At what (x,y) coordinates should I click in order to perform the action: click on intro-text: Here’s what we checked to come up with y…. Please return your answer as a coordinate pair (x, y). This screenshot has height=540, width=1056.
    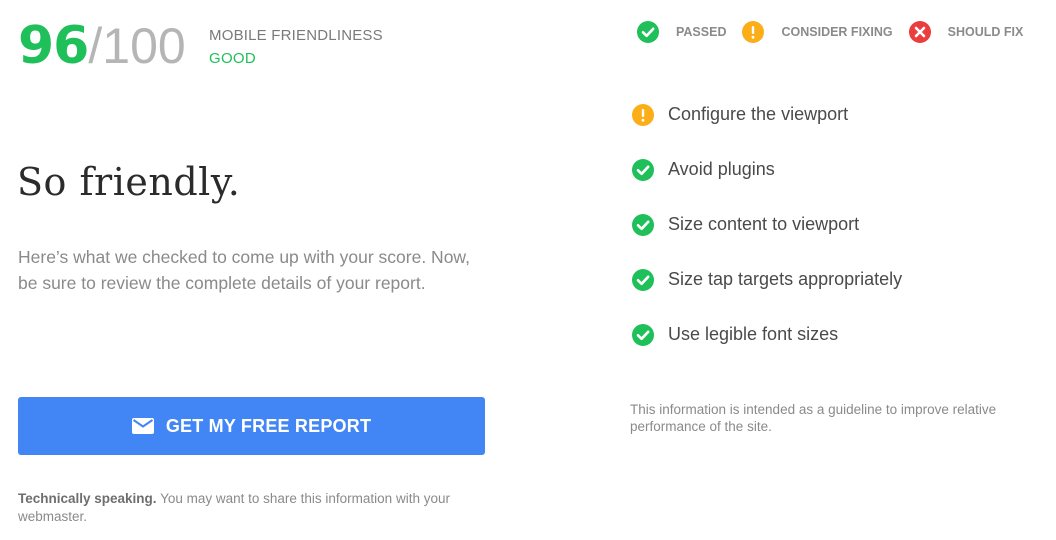
    Looking at the image, I should click on (244, 270).